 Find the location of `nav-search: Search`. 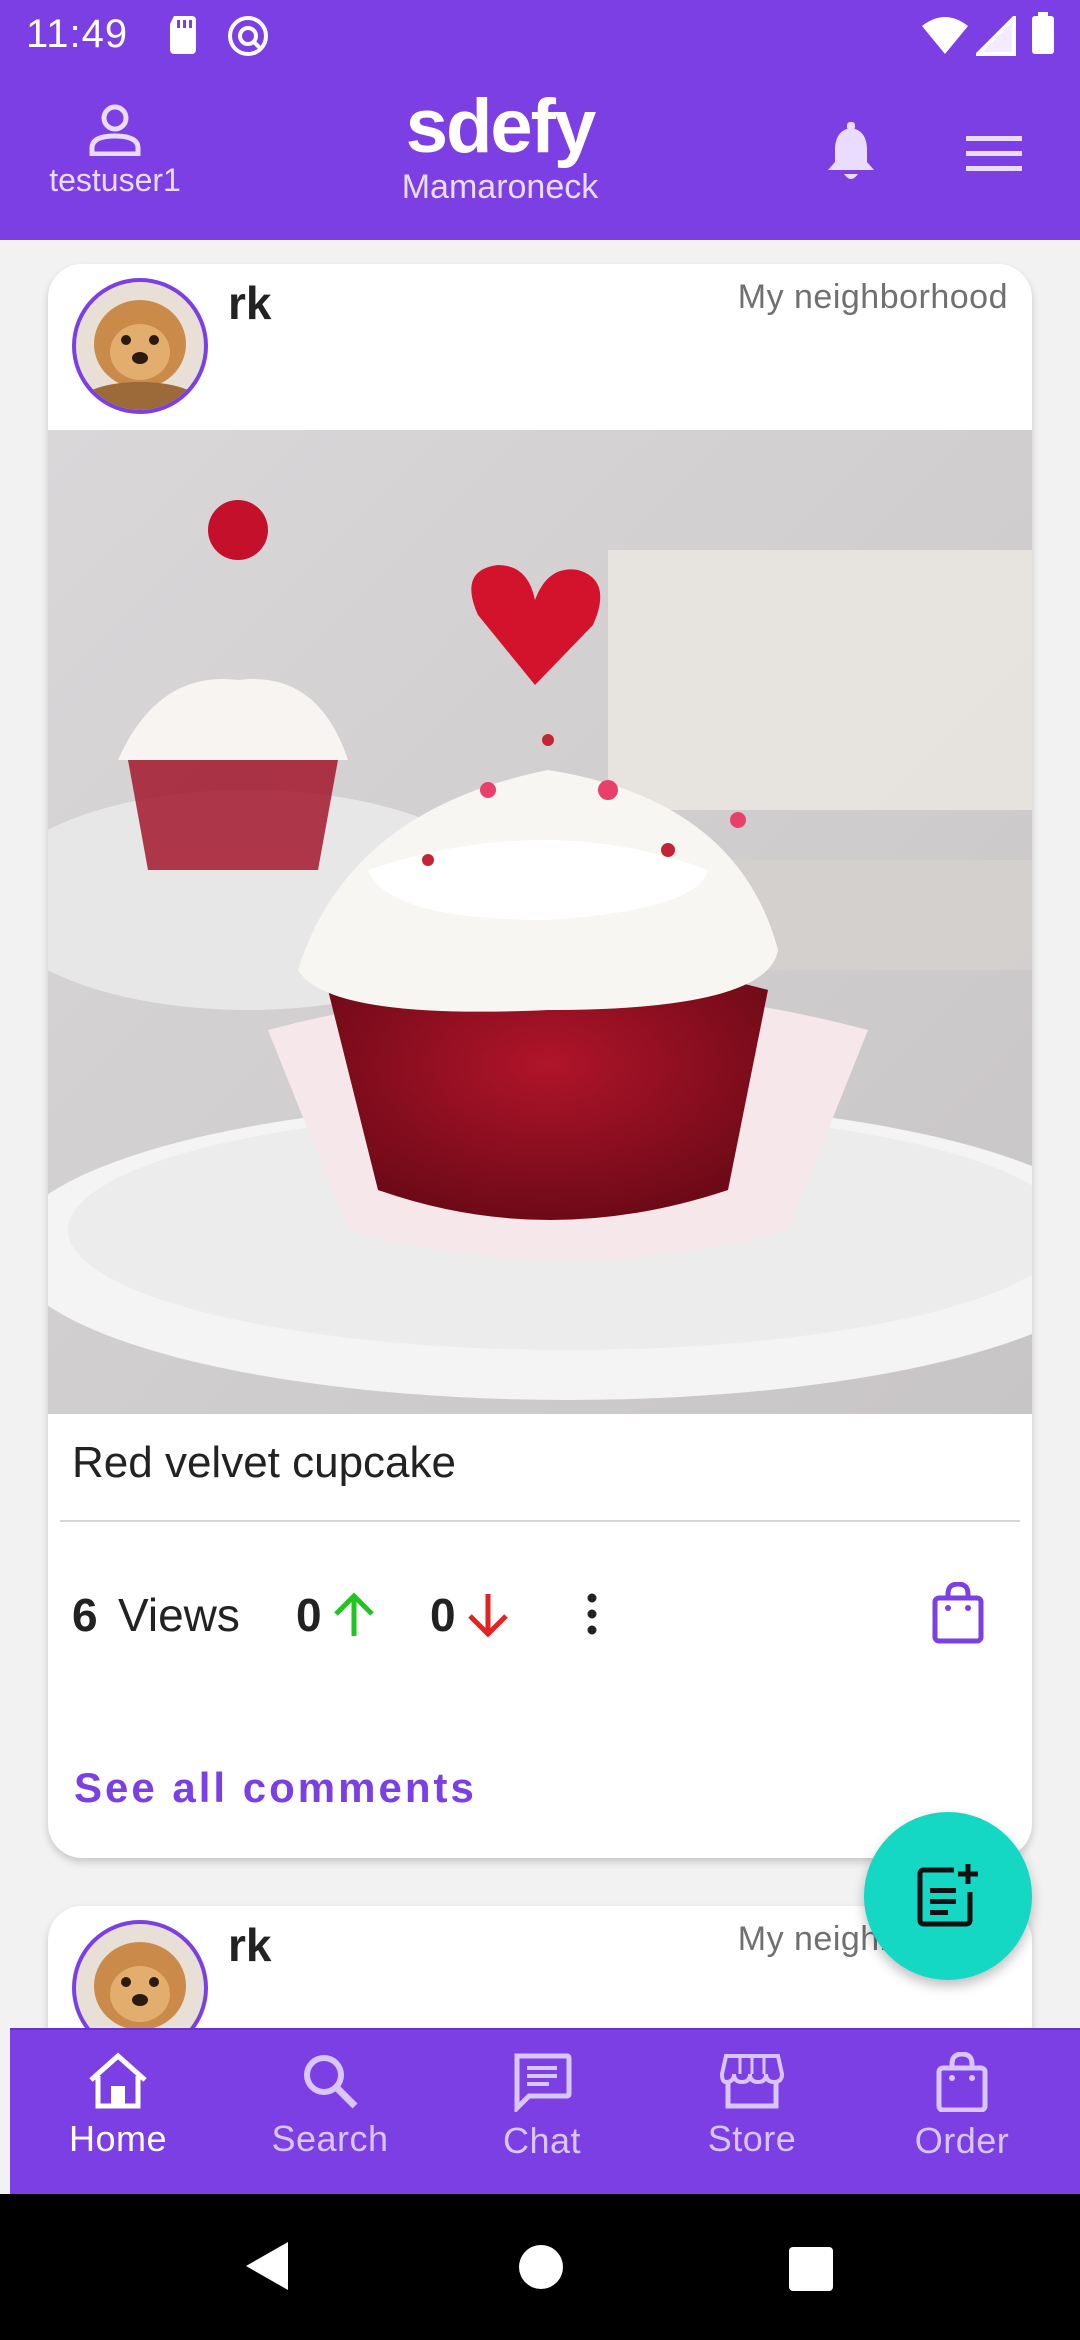

nav-search: Search is located at coordinates (330, 2106).